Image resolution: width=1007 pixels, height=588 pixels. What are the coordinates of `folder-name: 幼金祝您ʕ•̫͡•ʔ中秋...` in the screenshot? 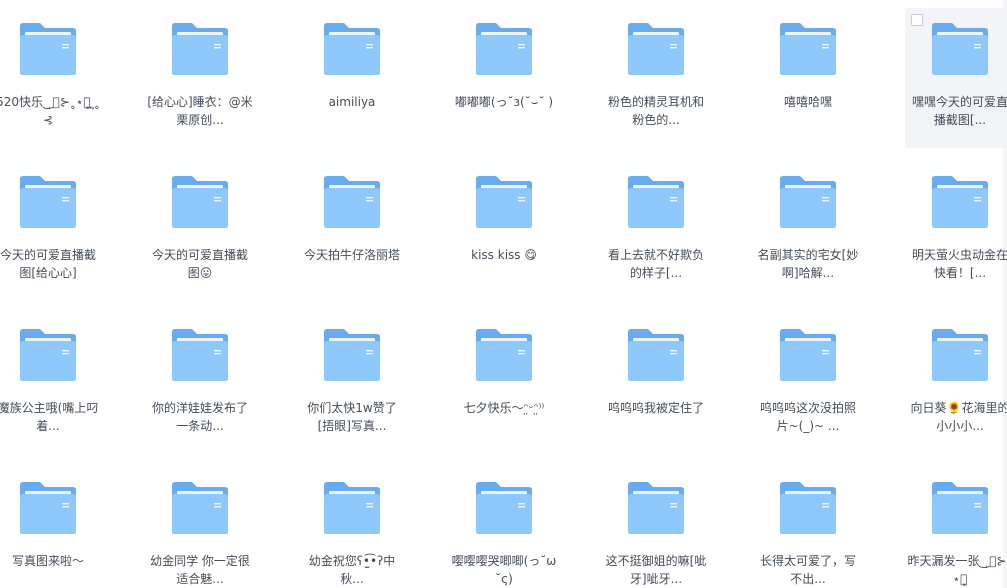 It's located at (352, 570).